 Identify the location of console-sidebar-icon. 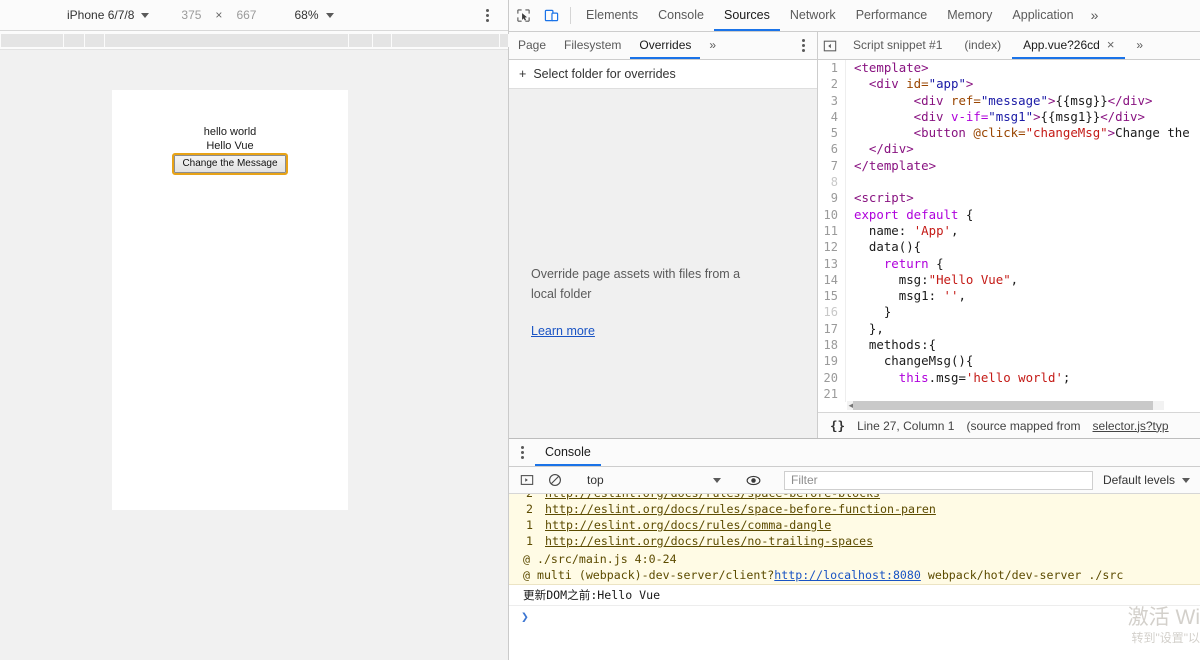
(527, 480).